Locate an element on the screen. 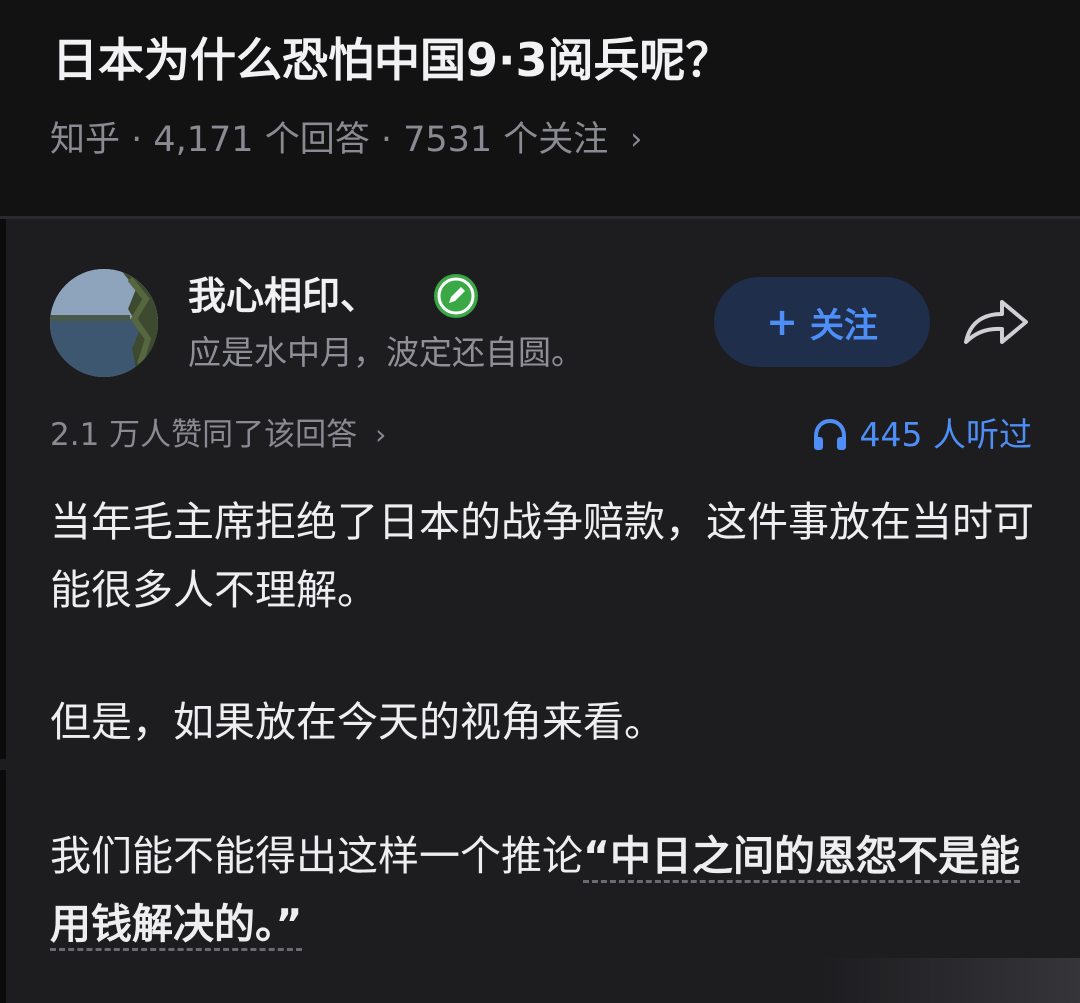 The height and width of the screenshot is (1003, 1080). question-meta: 知乎 · 4,171 个回答 · 7531 个关注 › is located at coordinates (346, 140).